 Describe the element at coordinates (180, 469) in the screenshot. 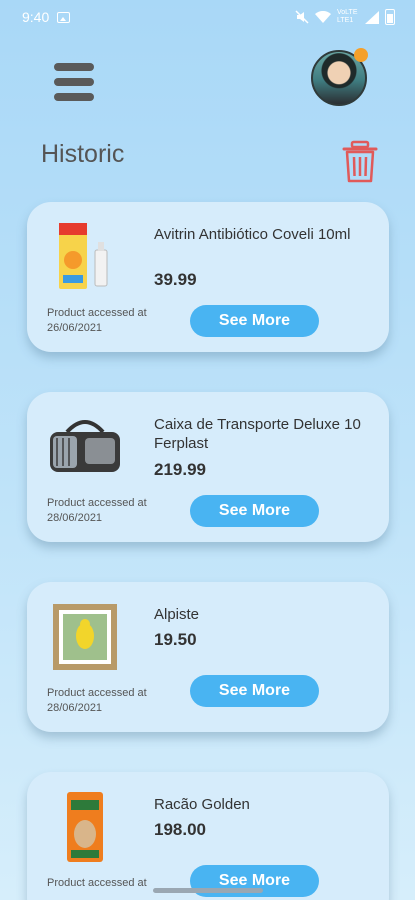

I see `product-price: 219.99` at that location.